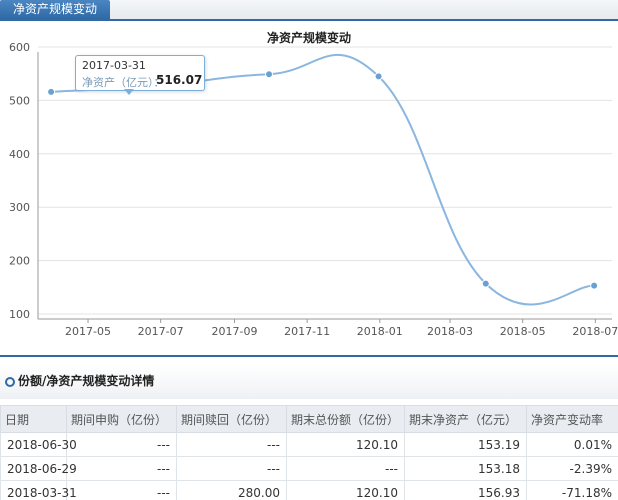  Describe the element at coordinates (123, 82) in the screenshot. I see `tooltip-label: 净资产（亿元）：` at that location.